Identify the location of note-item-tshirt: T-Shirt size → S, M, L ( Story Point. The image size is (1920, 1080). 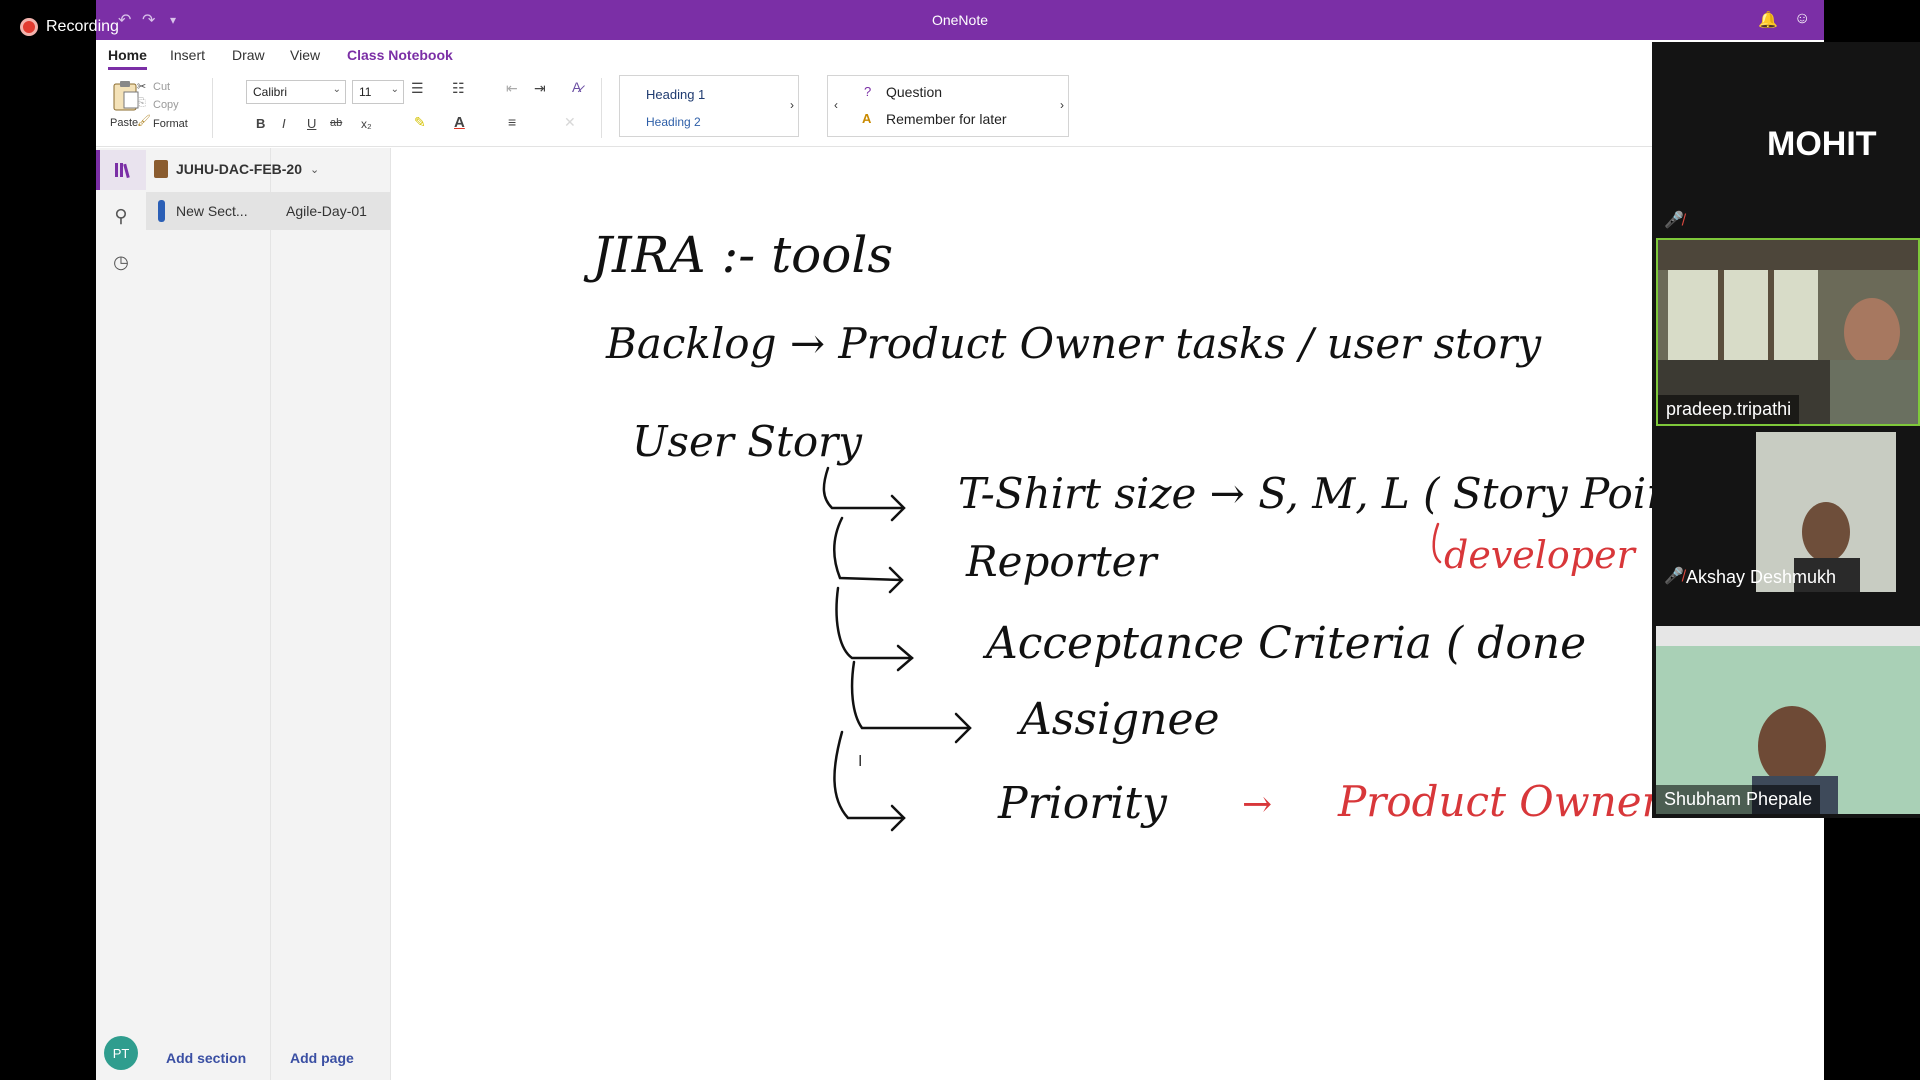
(1324, 493).